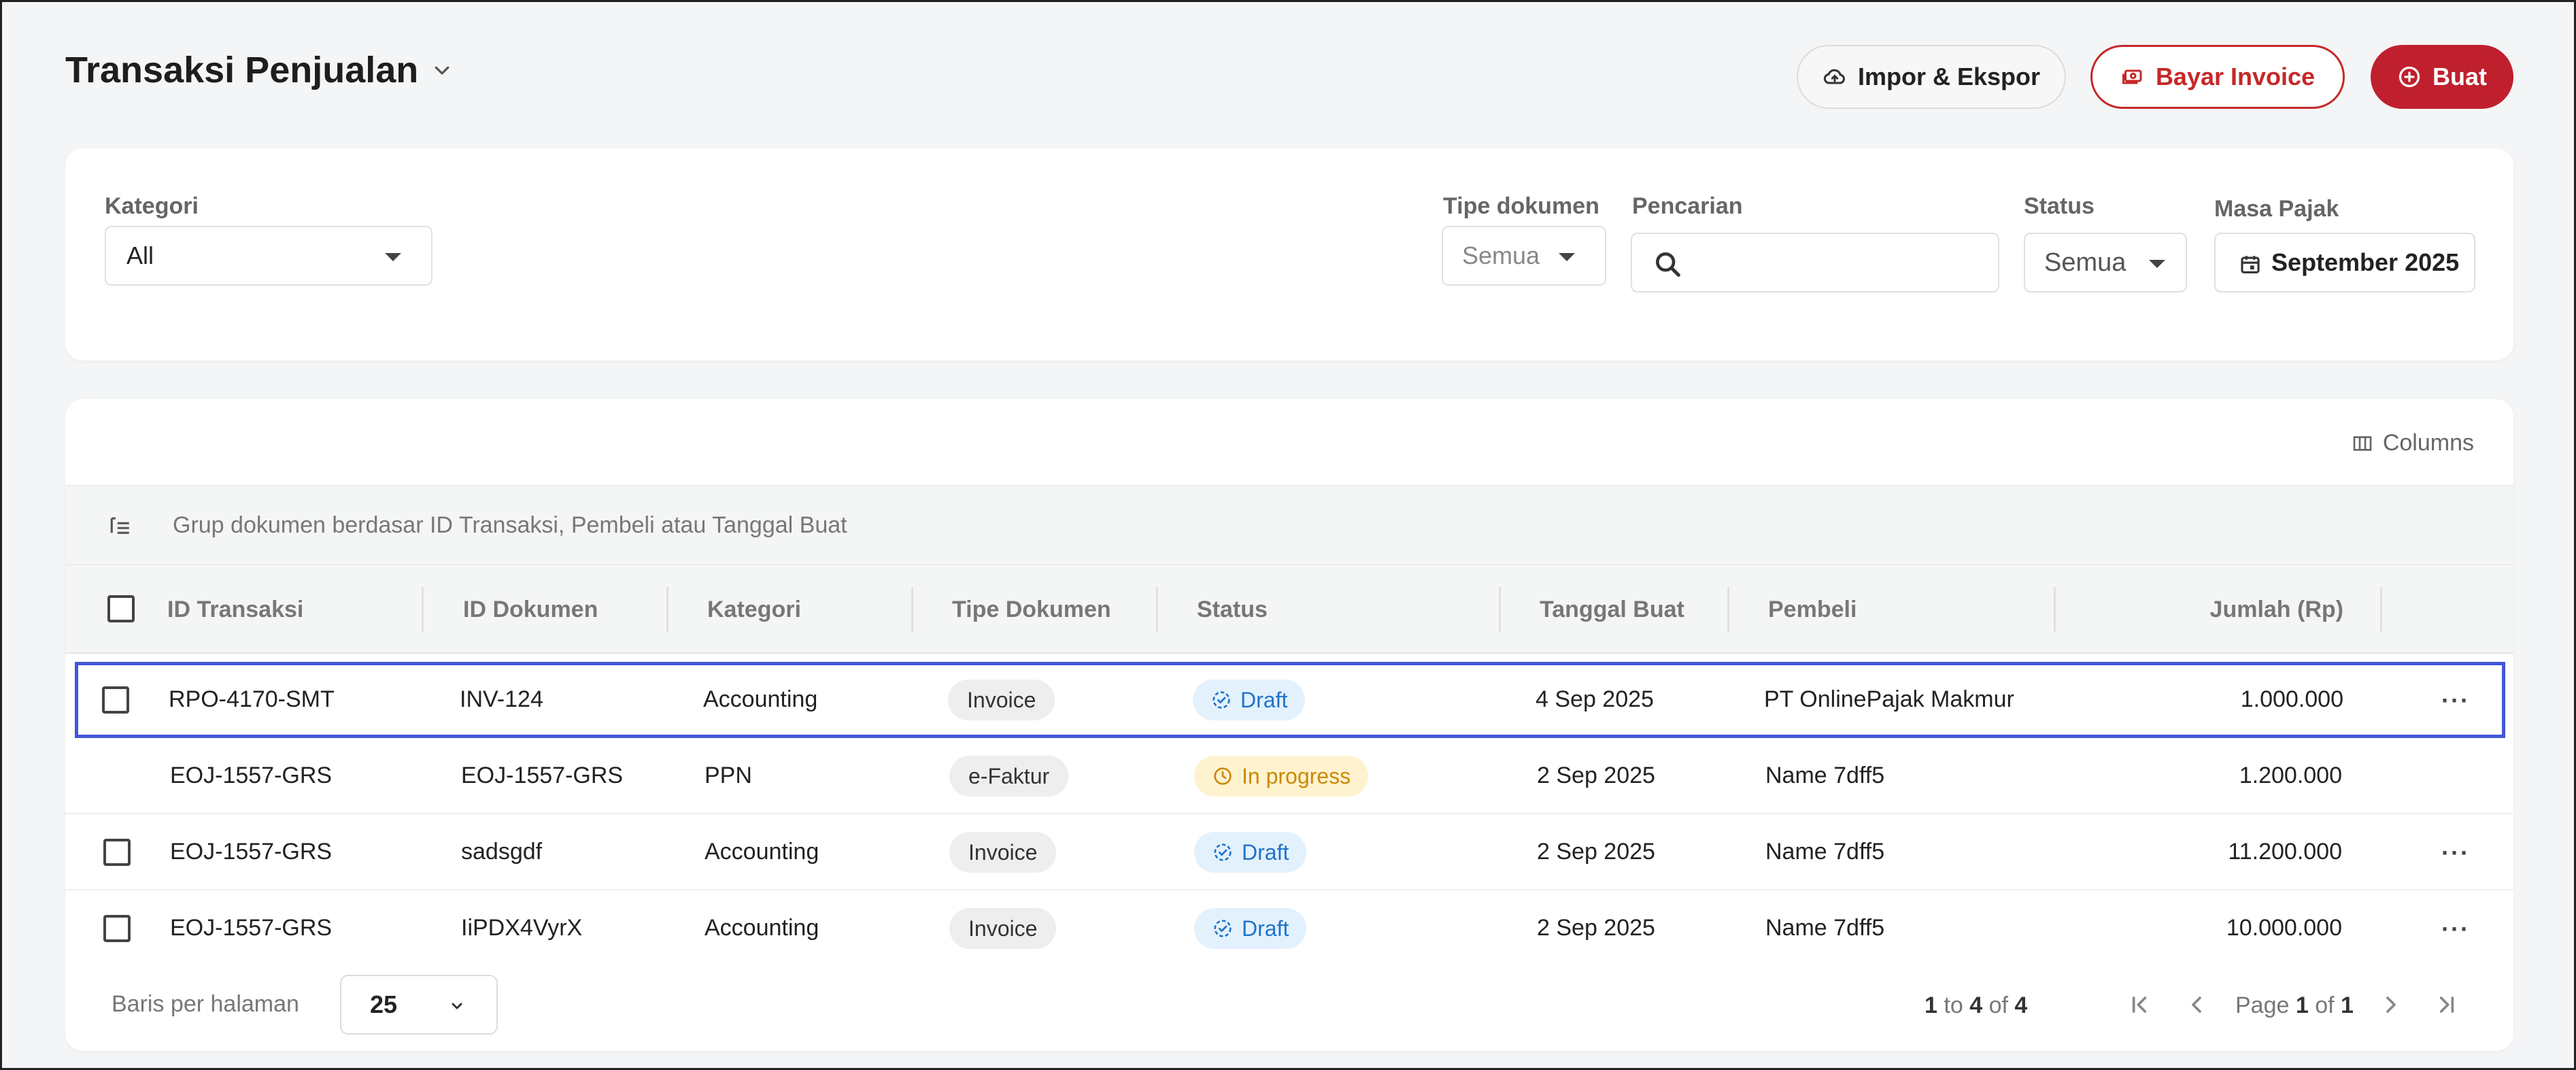 The height and width of the screenshot is (1070, 2576). Describe the element at coordinates (205, 1004) in the screenshot. I see `rows-per-page-label: Baris per halaman` at that location.